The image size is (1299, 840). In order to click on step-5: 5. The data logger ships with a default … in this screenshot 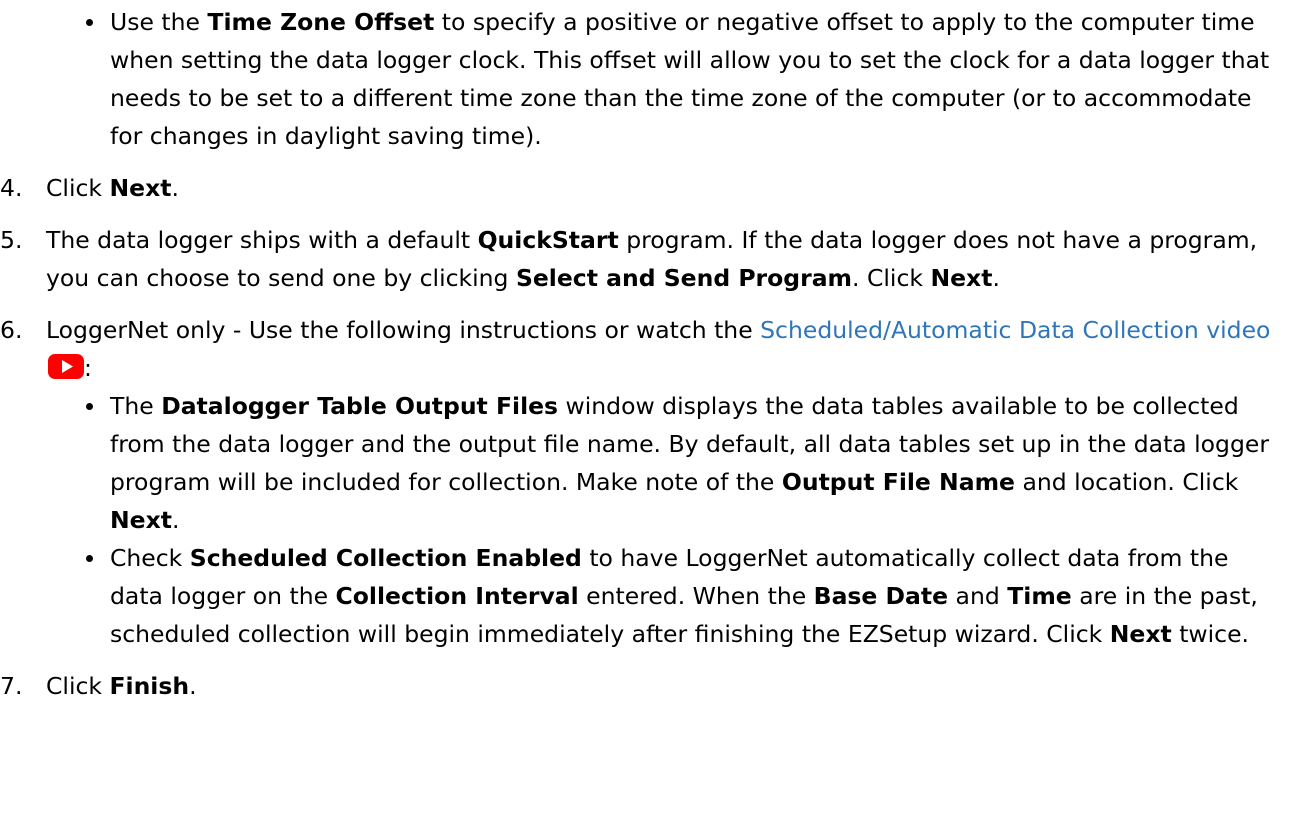, I will do `click(637, 259)`.